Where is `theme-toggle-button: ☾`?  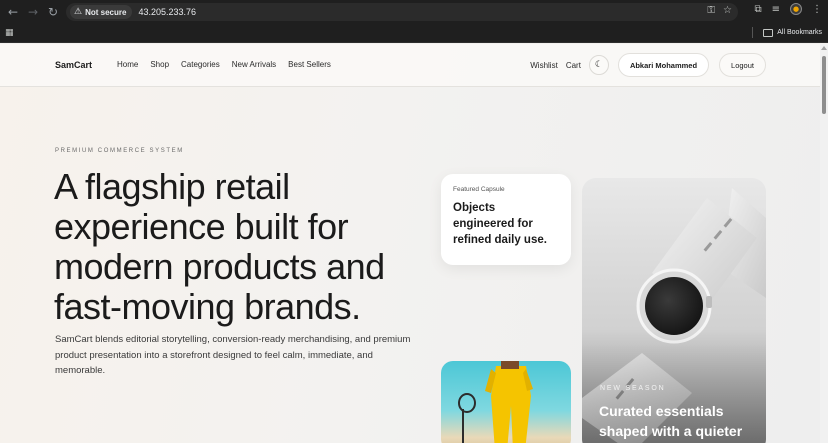
theme-toggle-button: ☾ is located at coordinates (598, 65).